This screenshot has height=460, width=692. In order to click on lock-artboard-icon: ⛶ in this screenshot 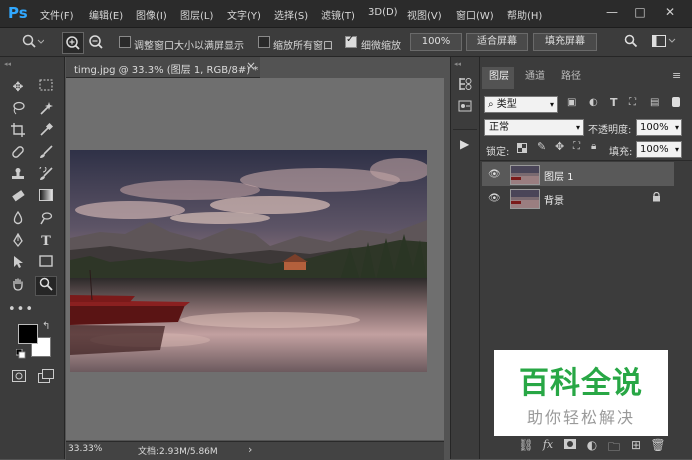, I will do `click(576, 146)`.